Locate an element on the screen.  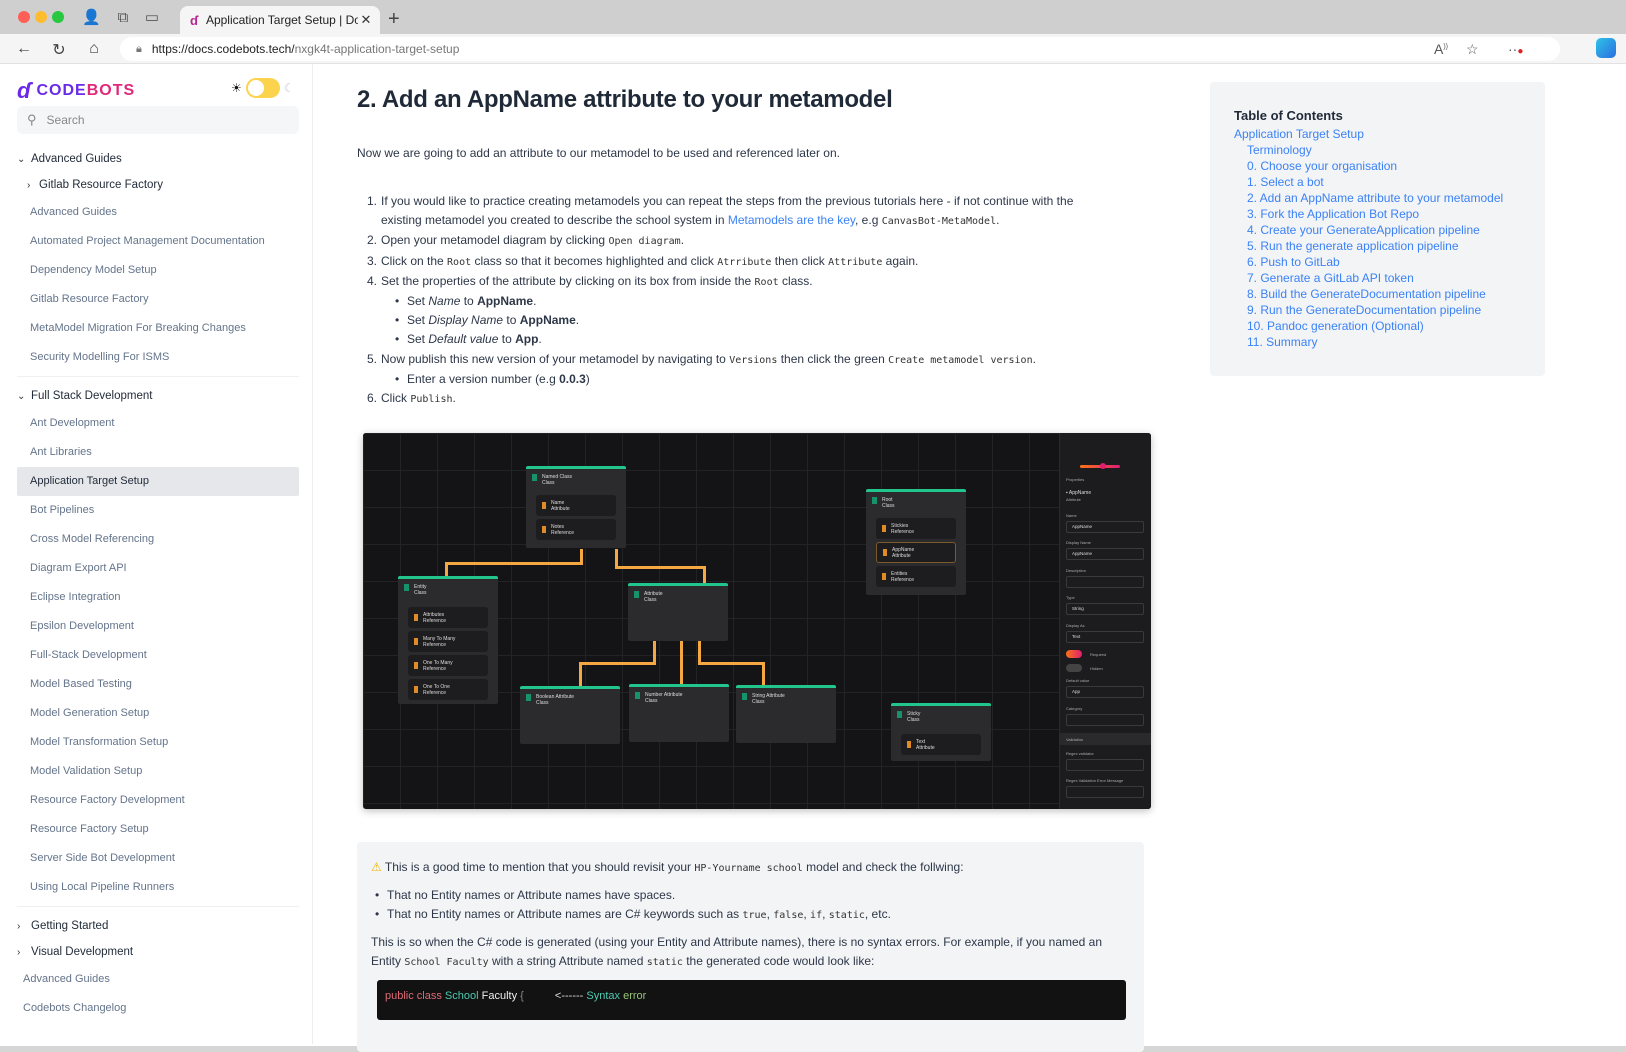
toc-link: 11. Summary is located at coordinates (1377, 342).